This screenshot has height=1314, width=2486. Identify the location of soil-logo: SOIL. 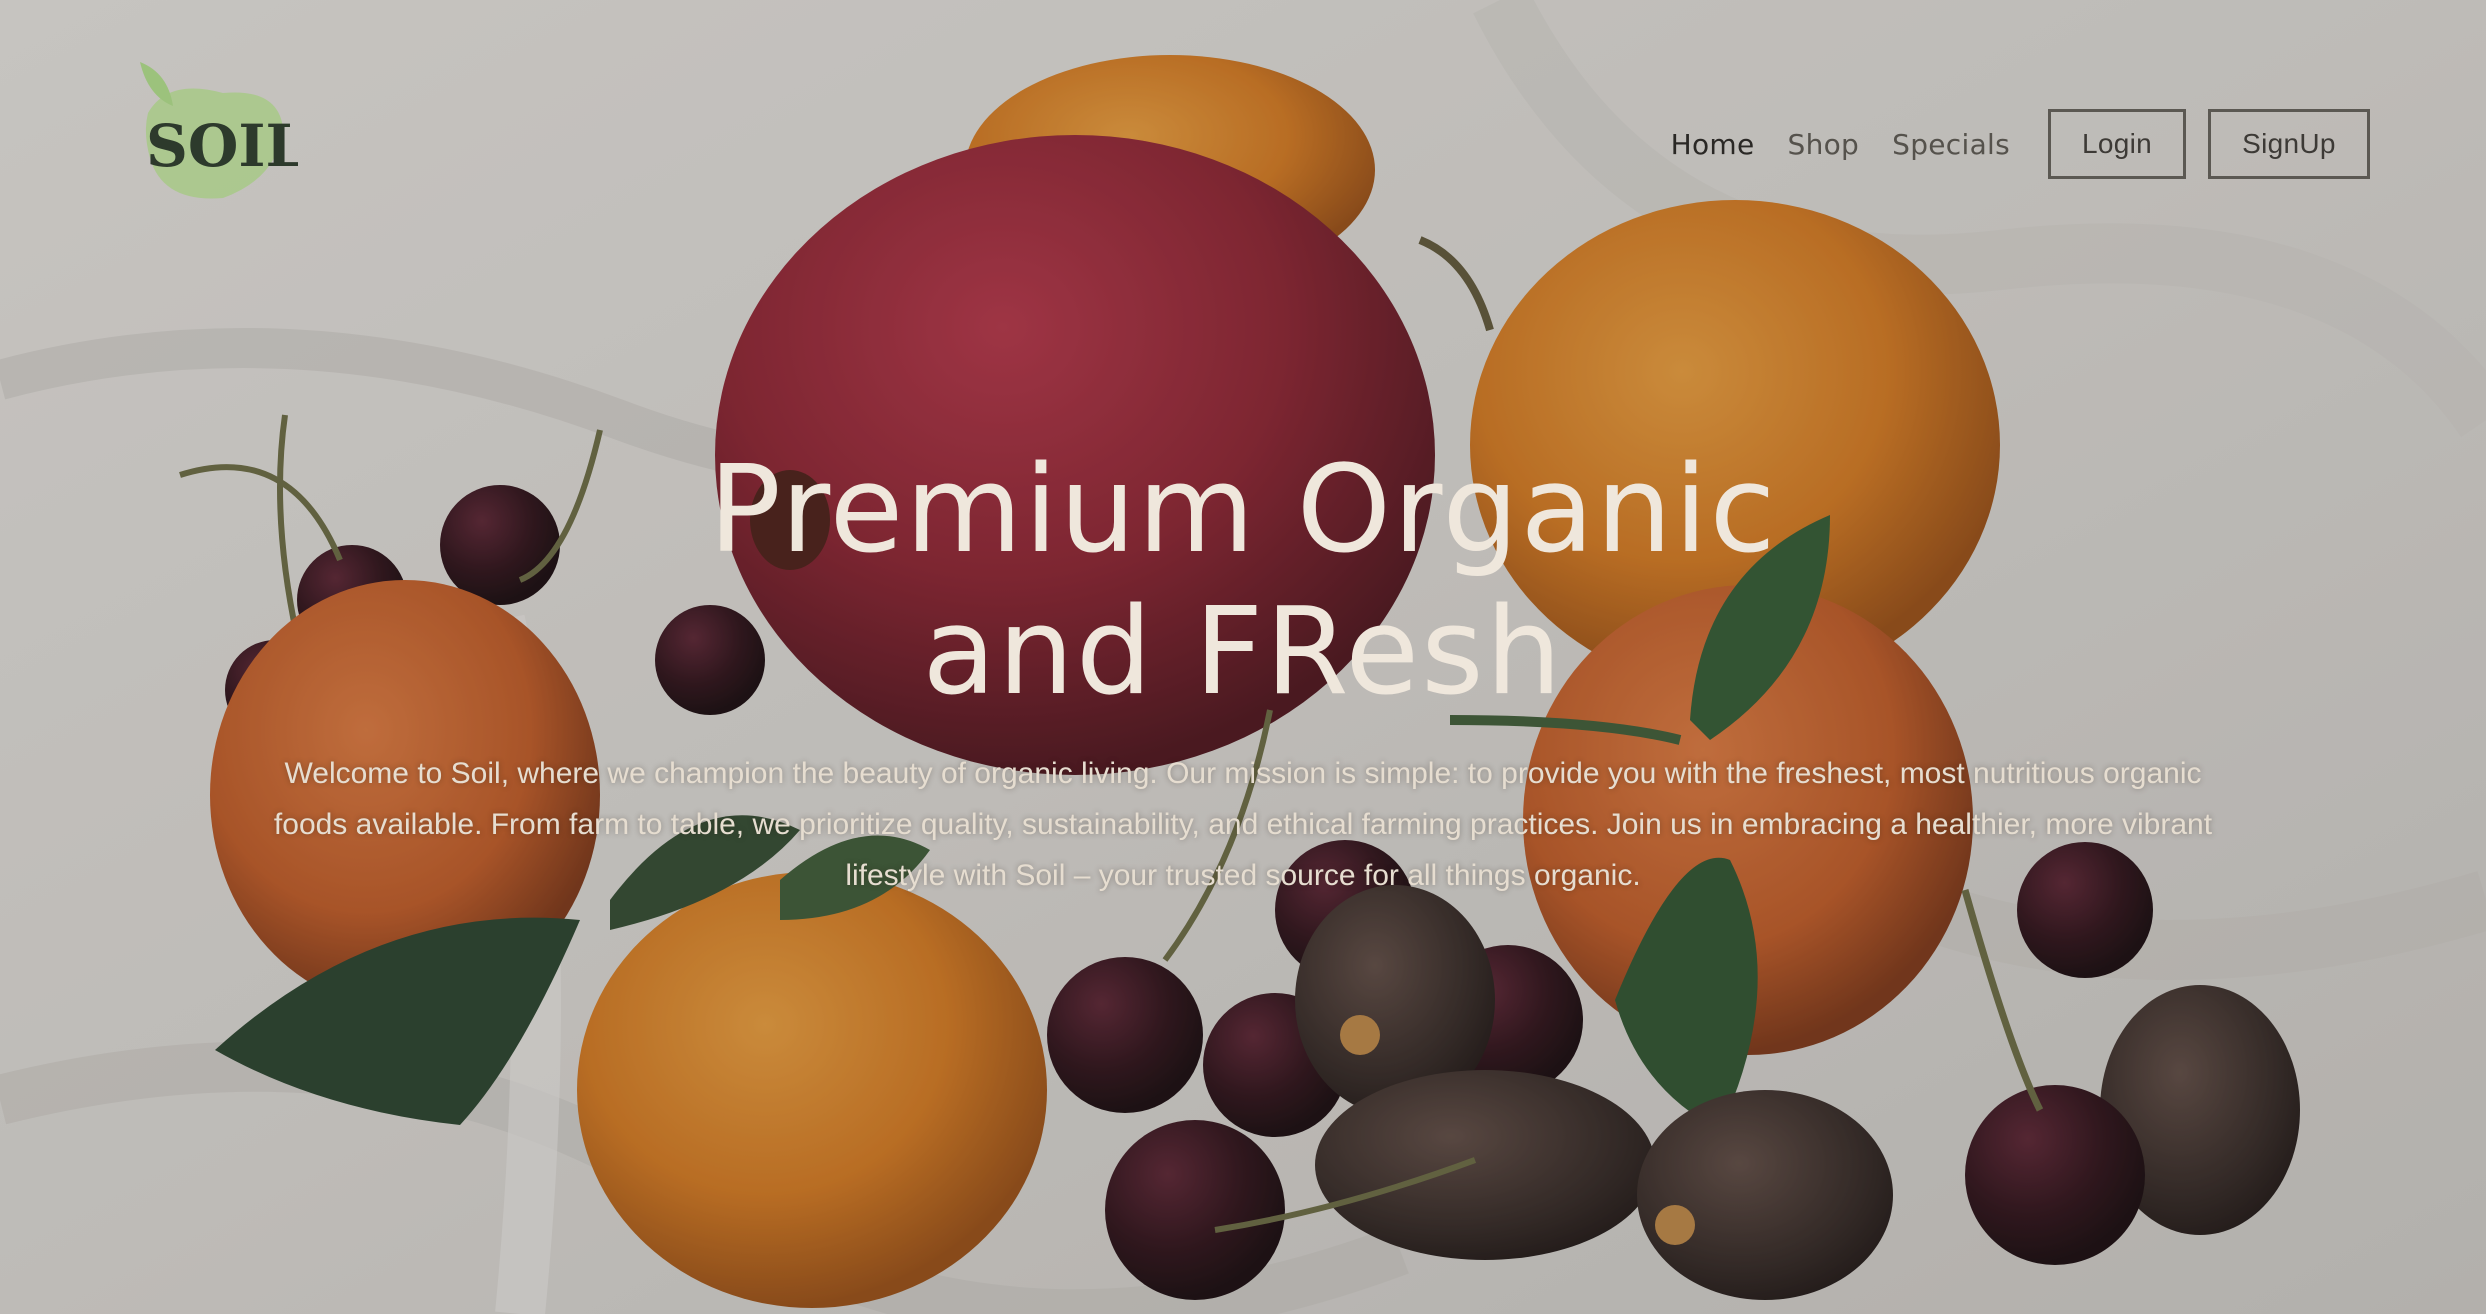
(213, 133).